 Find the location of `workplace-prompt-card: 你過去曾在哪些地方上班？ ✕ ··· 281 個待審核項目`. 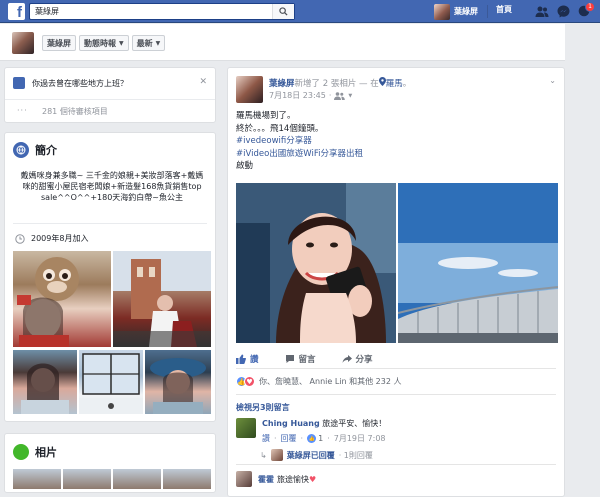

workplace-prompt-card: 你過去曾在哪些地方上班？ ✕ ··· 281 個待審核項目 is located at coordinates (110, 95).